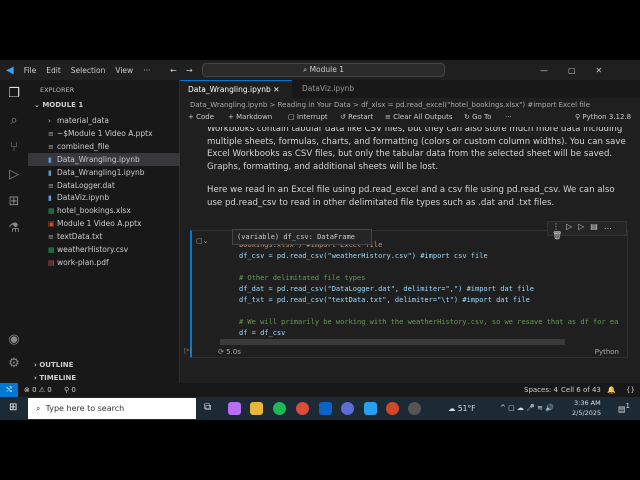 The height and width of the screenshot is (480, 640). Describe the element at coordinates (328, 88) in the screenshot. I see `tab-label: DataViz.ipynb` at that location.